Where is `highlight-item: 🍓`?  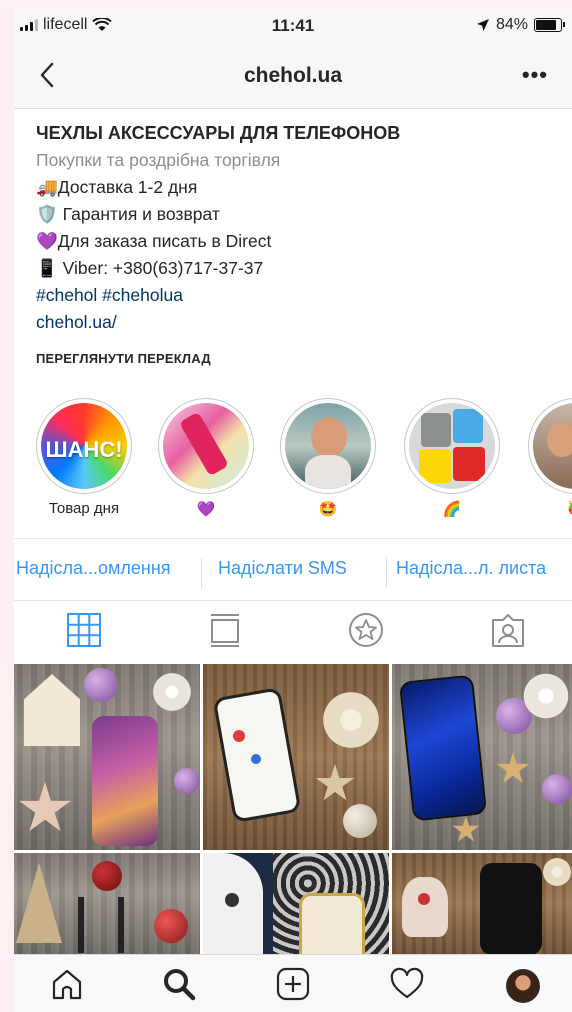 highlight-item: 🍓 is located at coordinates (550, 458).